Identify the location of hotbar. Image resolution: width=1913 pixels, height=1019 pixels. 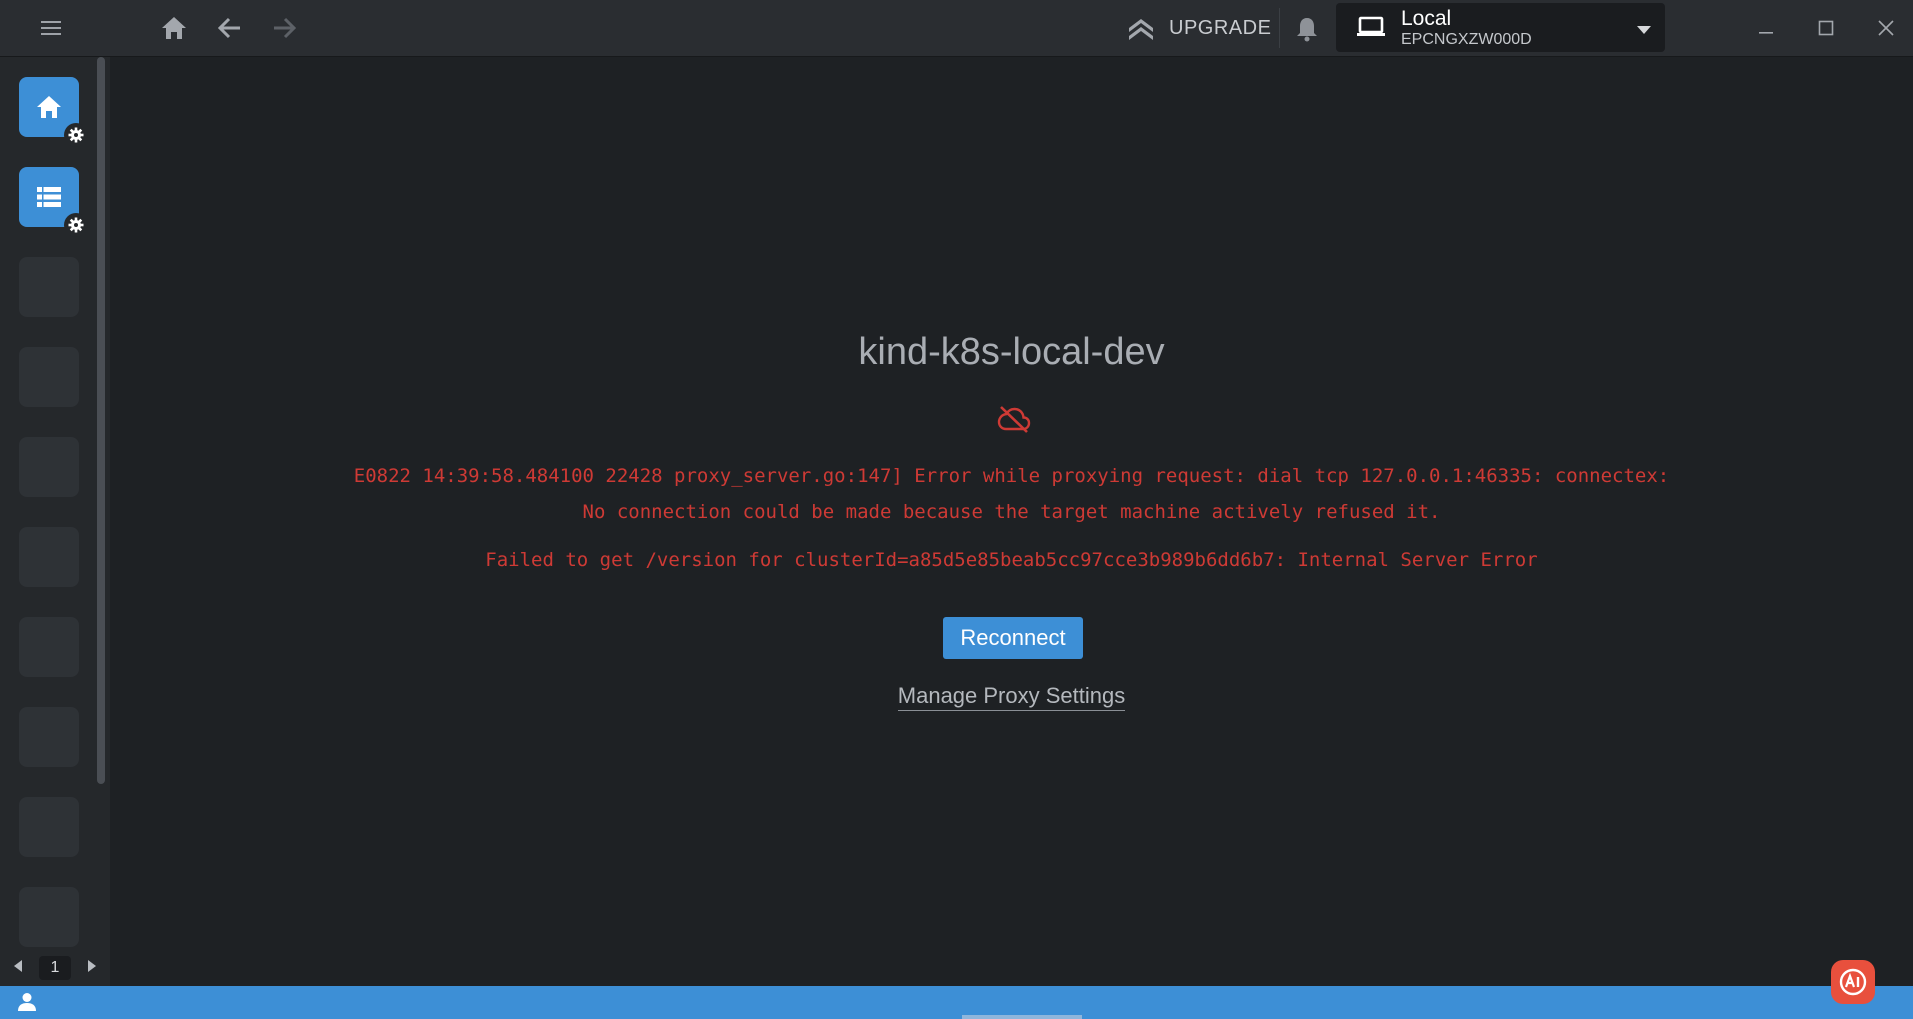
(55, 521).